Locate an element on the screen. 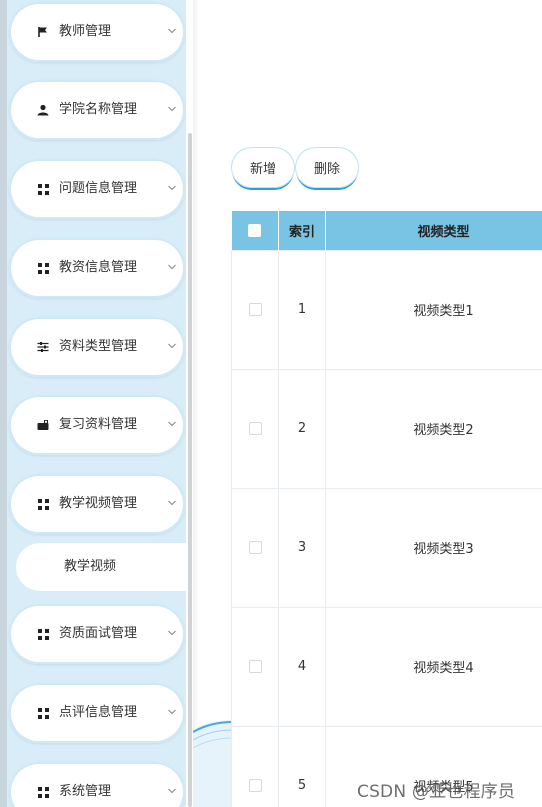 The width and height of the screenshot is (542, 807). delete-button: 删除 is located at coordinates (327, 167).